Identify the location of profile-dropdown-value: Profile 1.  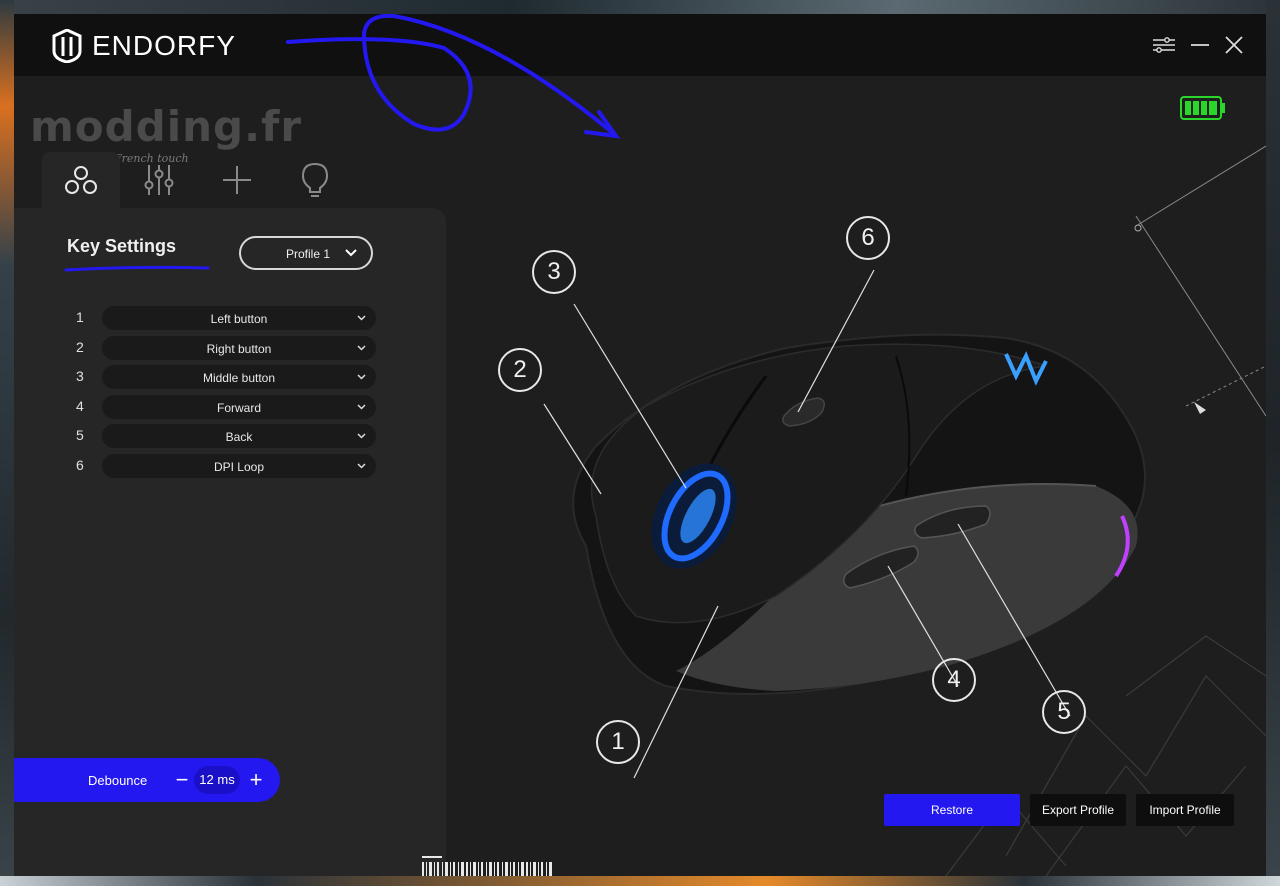
(308, 254).